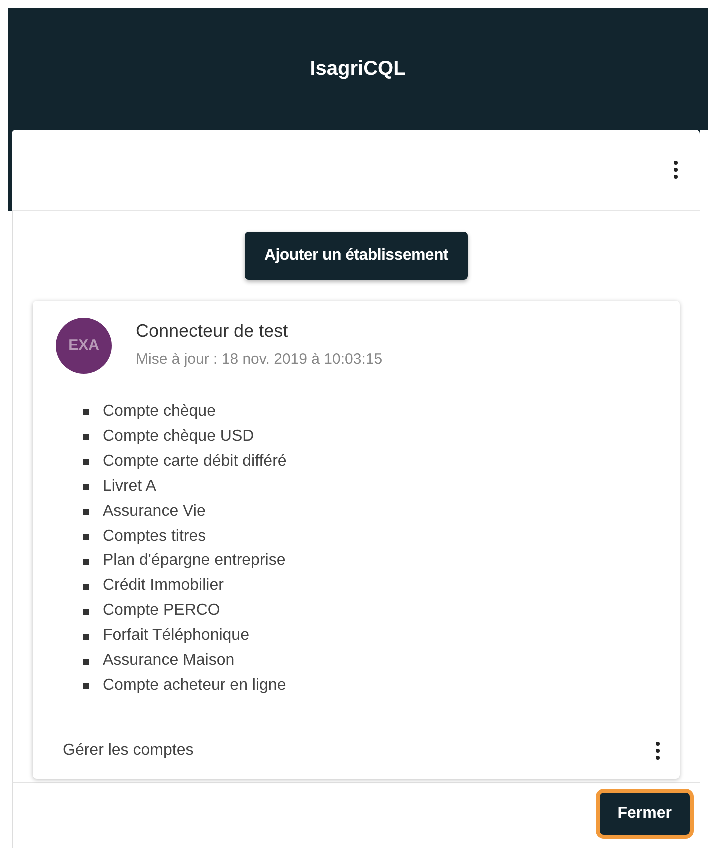  Describe the element at coordinates (129, 486) in the screenshot. I see `account-item: Livret A` at that location.